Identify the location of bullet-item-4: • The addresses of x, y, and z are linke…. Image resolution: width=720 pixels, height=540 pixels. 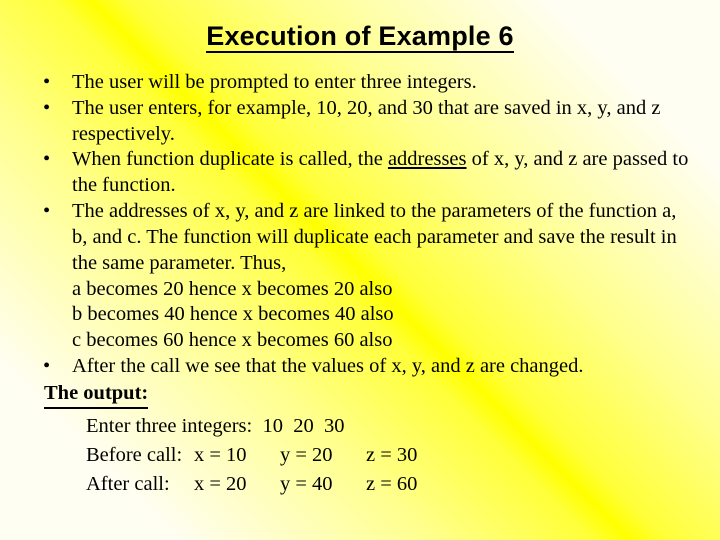
(366, 237).